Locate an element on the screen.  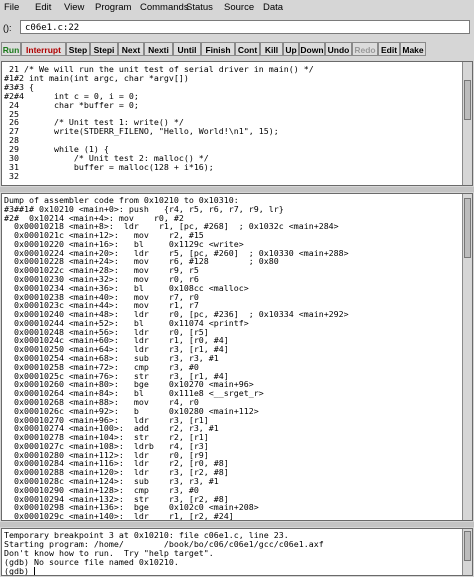
source-line: 31 buffer = malloc(128 + i*16); is located at coordinates (109, 166).